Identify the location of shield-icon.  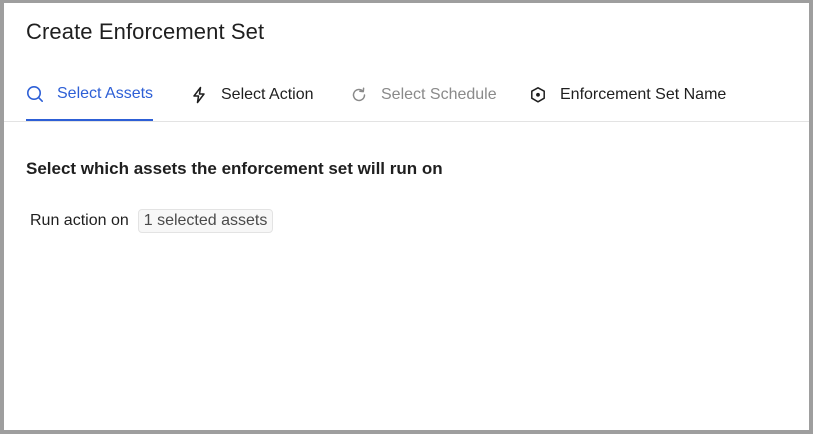
(538, 95).